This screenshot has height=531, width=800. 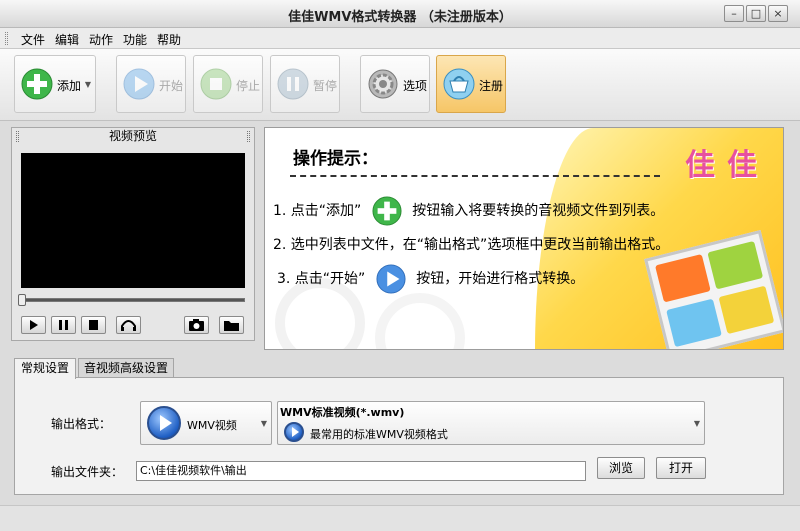 I want to click on open-button: 打开, so click(x=681, y=468).